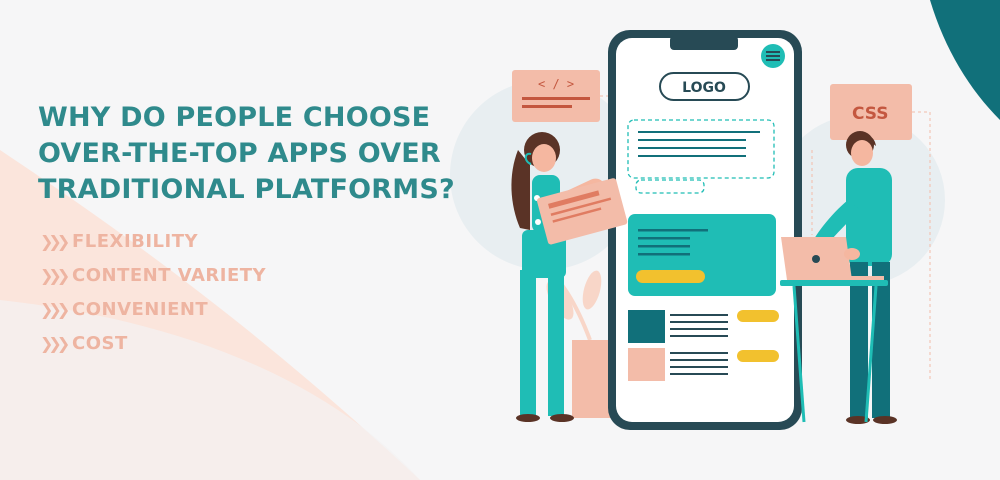  What do you see at coordinates (870, 114) in the screenshot?
I see `css-tag-text: CSS` at bounding box center [870, 114].